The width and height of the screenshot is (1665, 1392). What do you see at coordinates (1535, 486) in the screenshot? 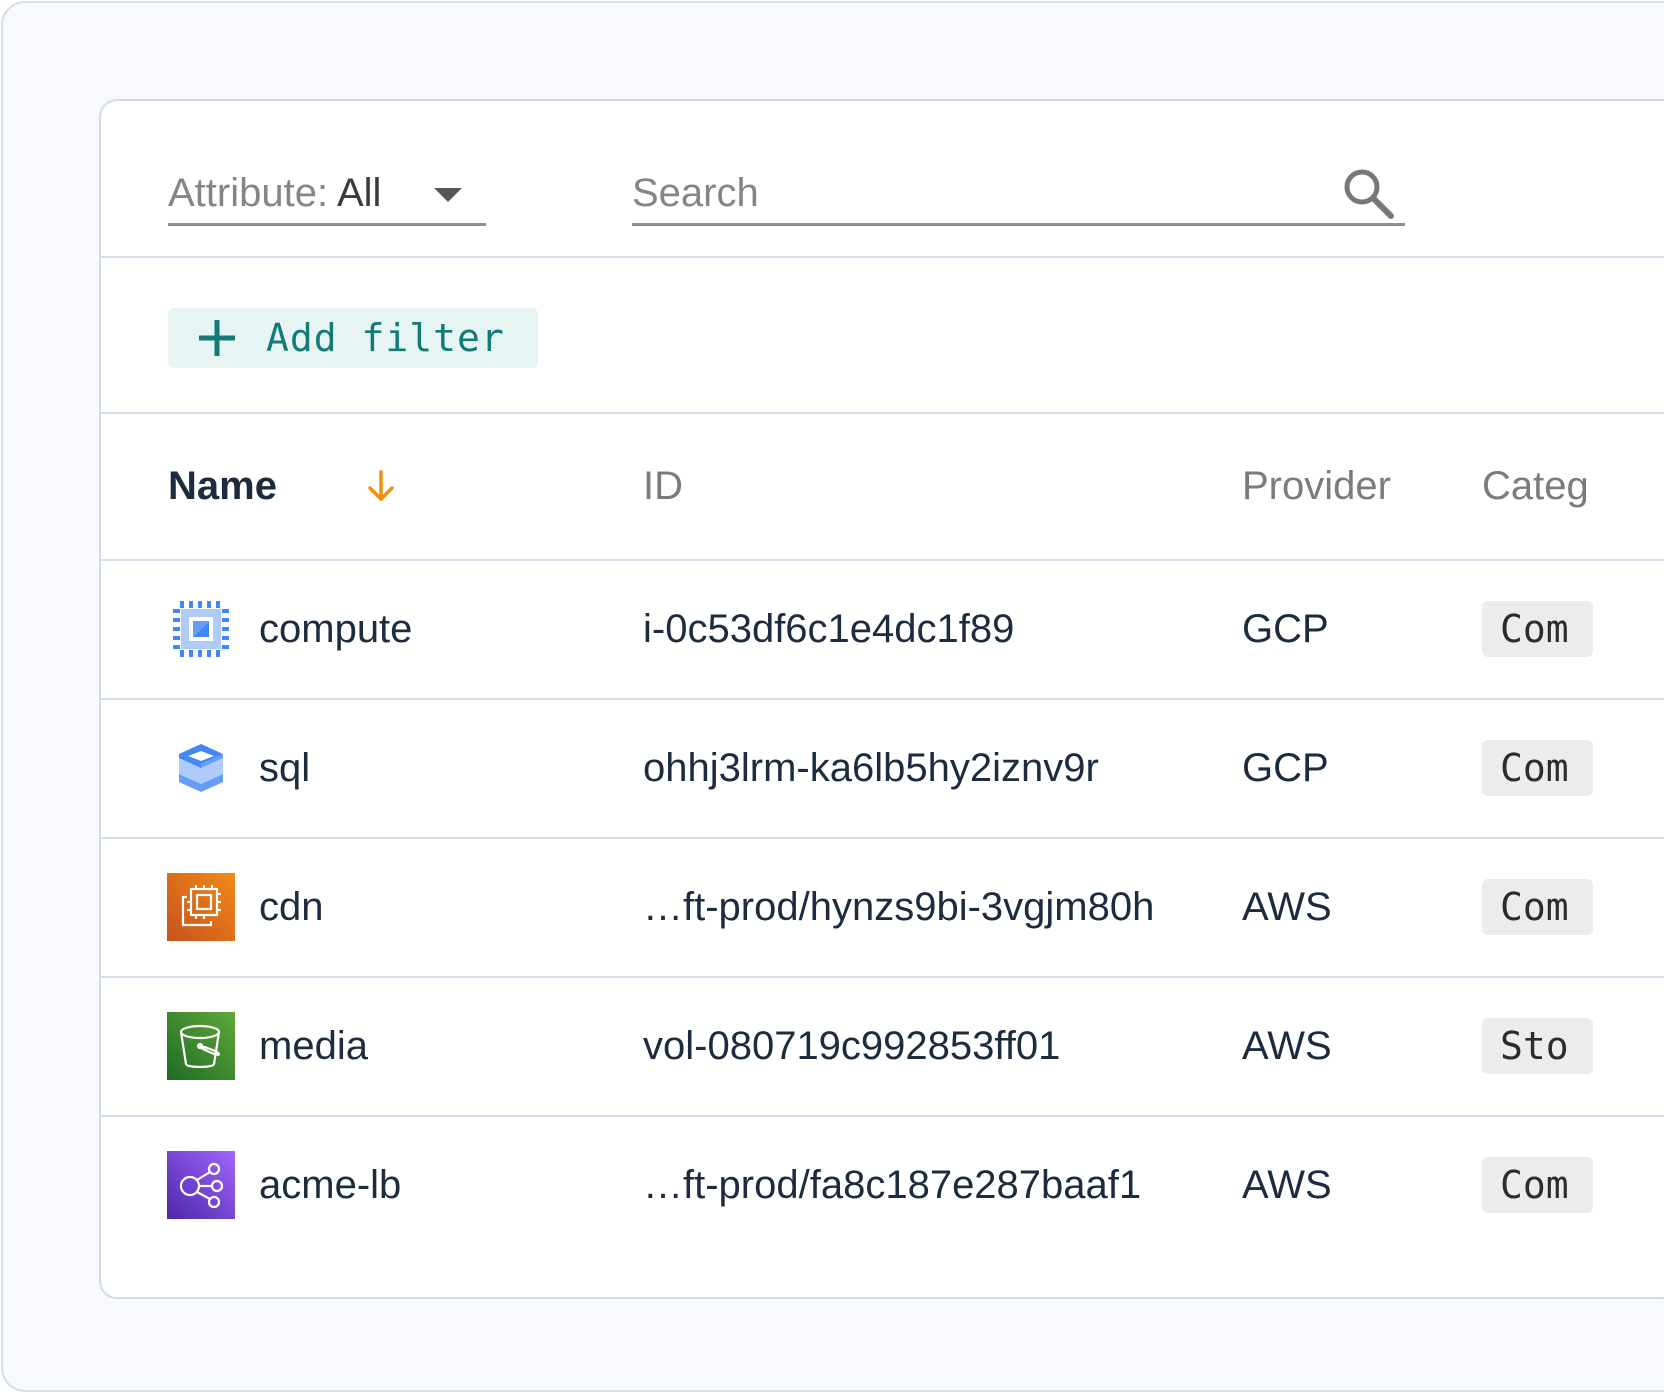
I see `column-header-category: Categ` at bounding box center [1535, 486].